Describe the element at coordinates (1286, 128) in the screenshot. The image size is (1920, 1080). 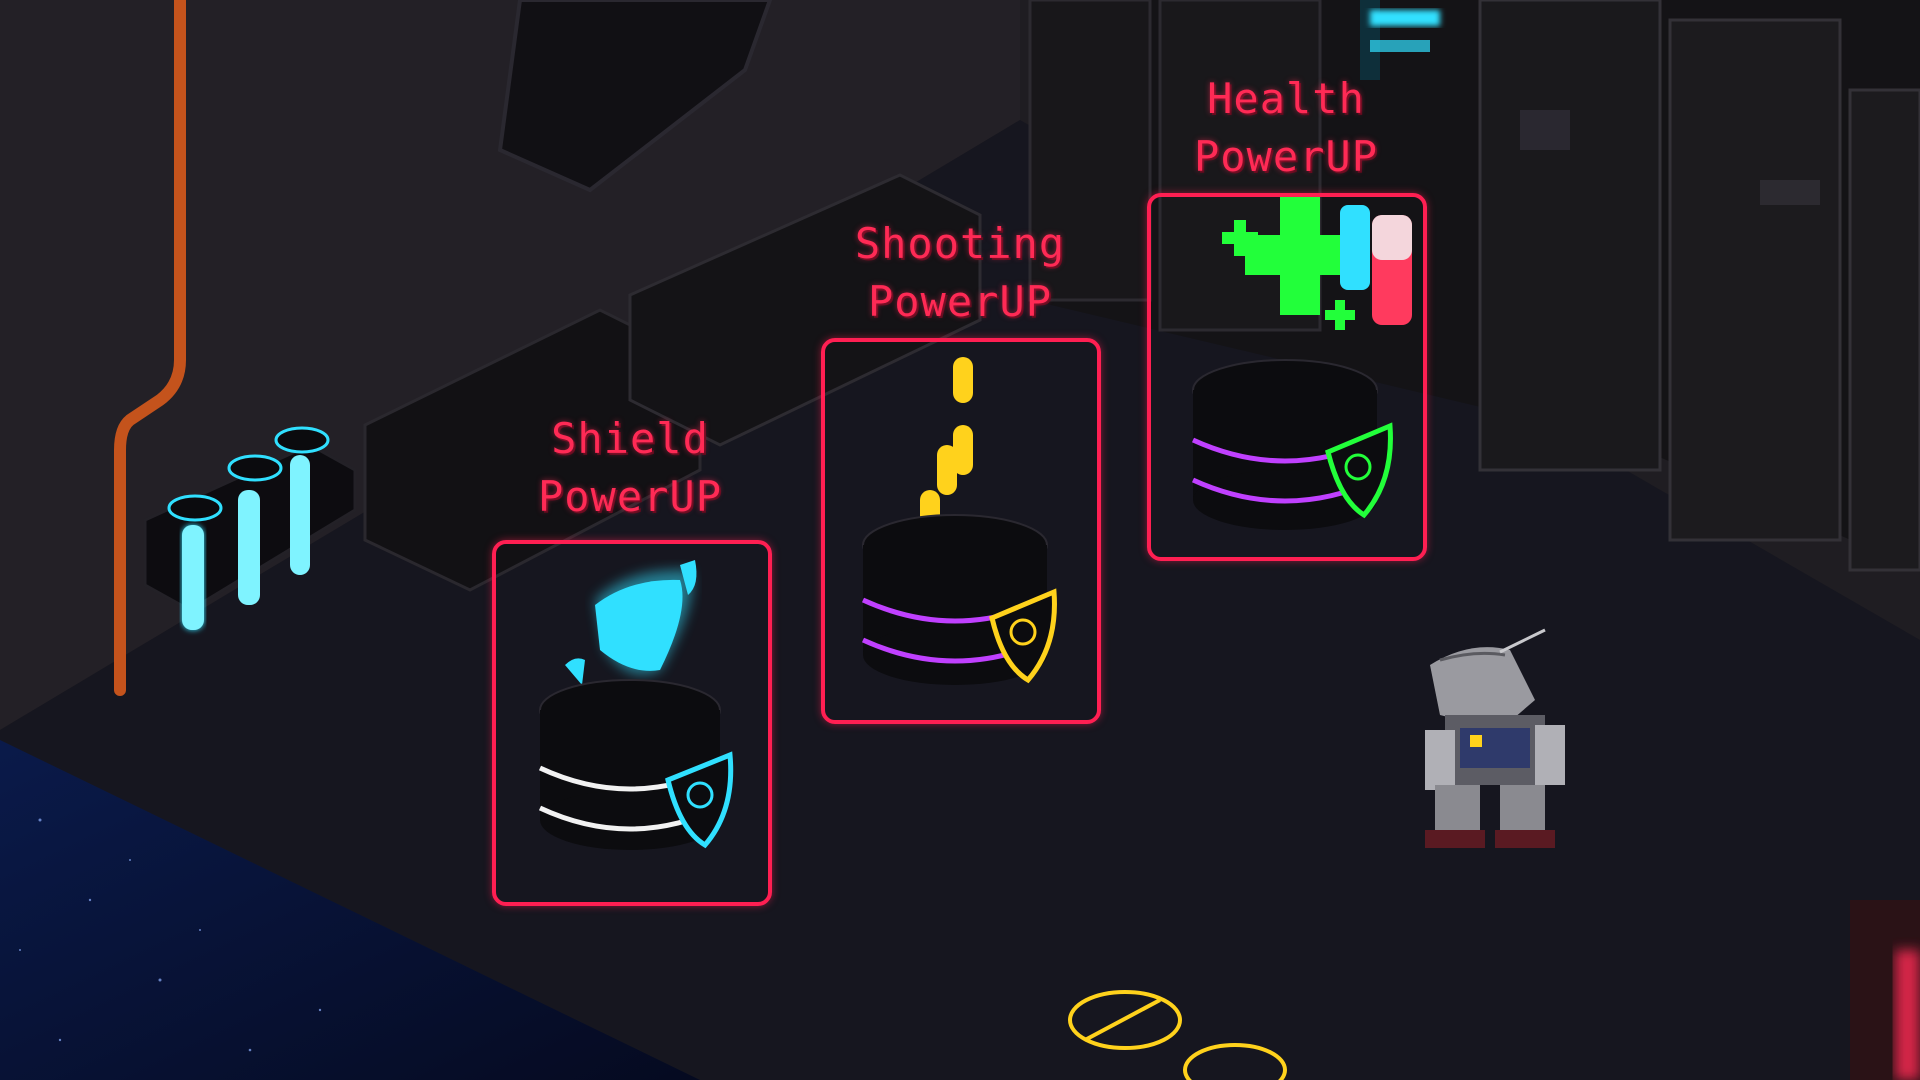
I see `health-powerup-label: Health PowerUP` at that location.